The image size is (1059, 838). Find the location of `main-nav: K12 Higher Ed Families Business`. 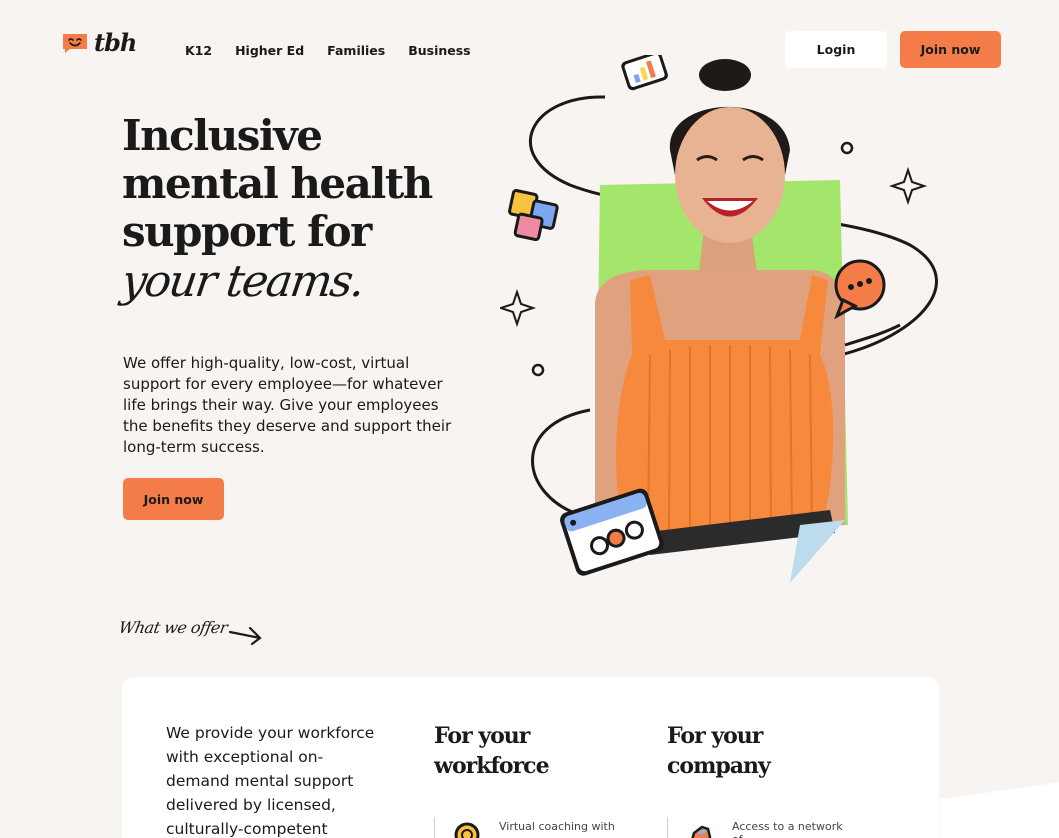

main-nav: K12 Higher Ed Families Business is located at coordinates (339, 50).